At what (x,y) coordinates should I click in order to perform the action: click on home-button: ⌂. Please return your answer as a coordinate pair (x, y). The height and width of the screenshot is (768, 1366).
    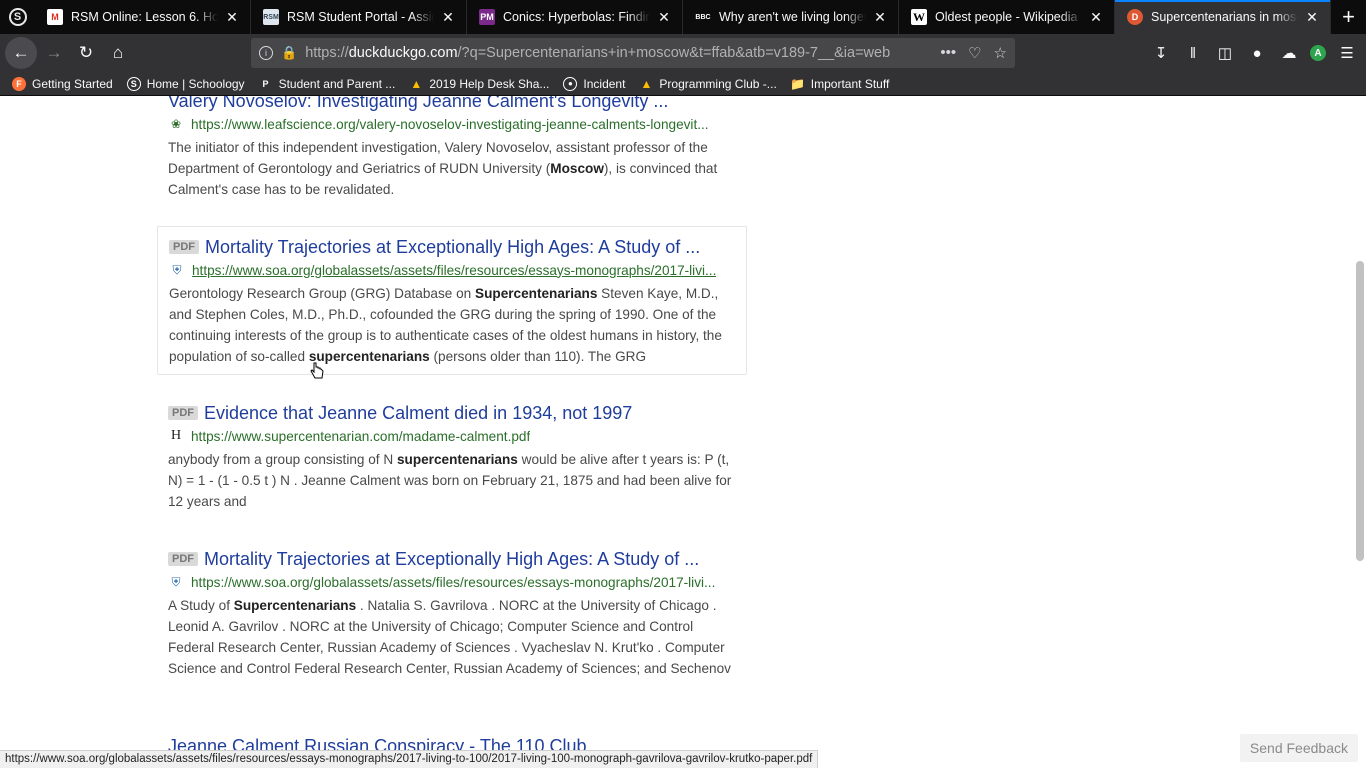
    Looking at the image, I should click on (118, 53).